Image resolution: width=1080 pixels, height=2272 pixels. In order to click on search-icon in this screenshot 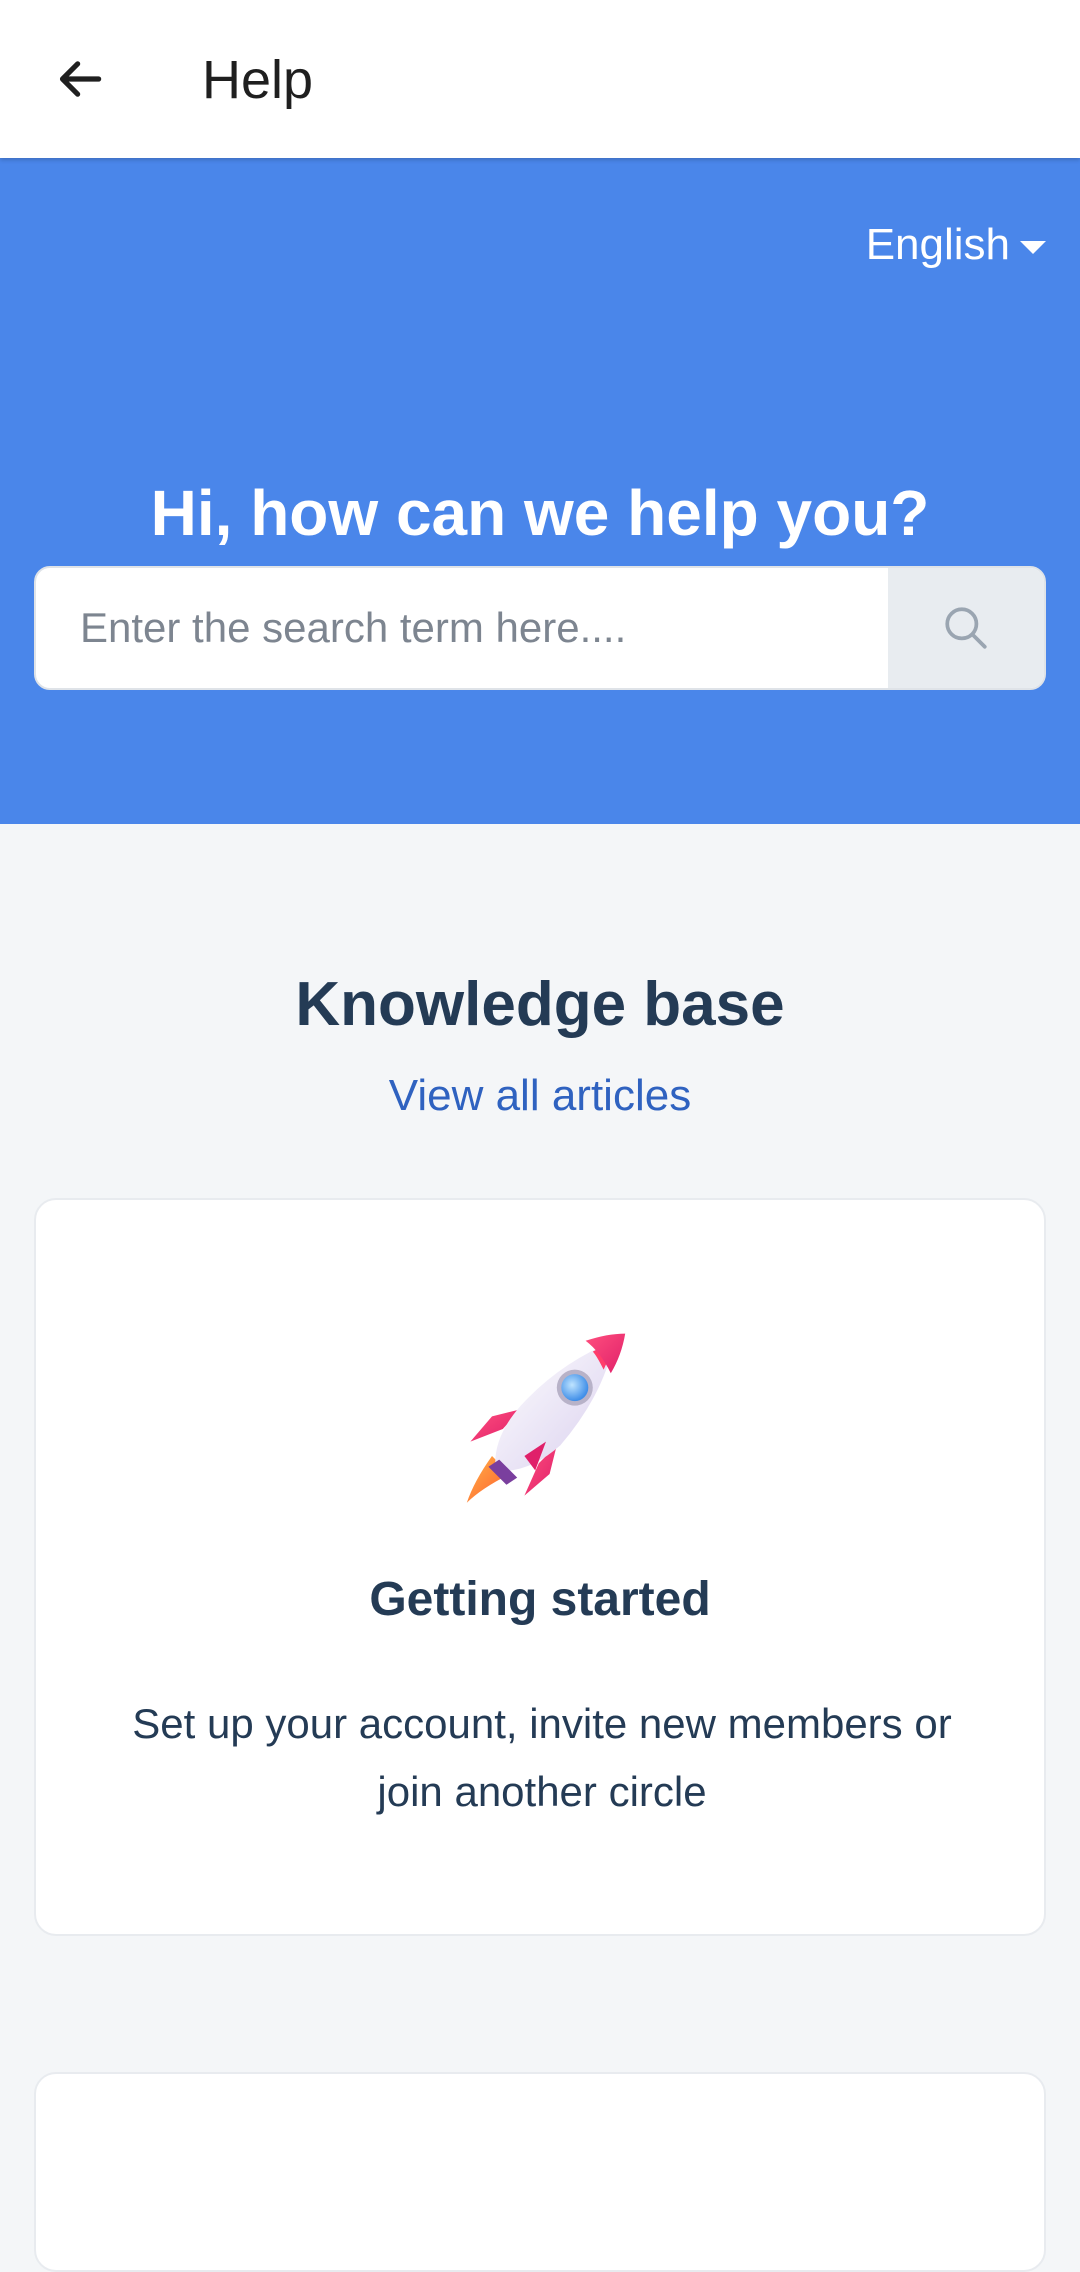, I will do `click(966, 628)`.